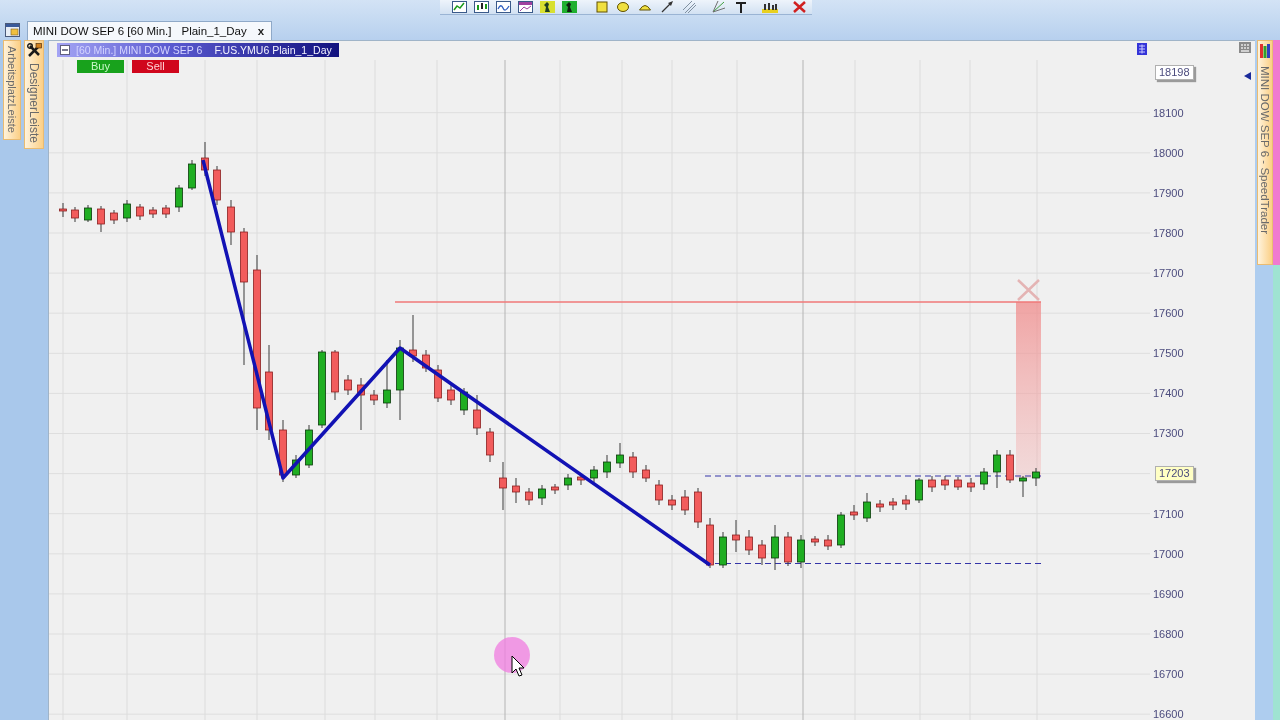 The width and height of the screenshot is (1280, 720). Describe the element at coordinates (1168, 112) in the screenshot. I see `price-label: 18100` at that location.